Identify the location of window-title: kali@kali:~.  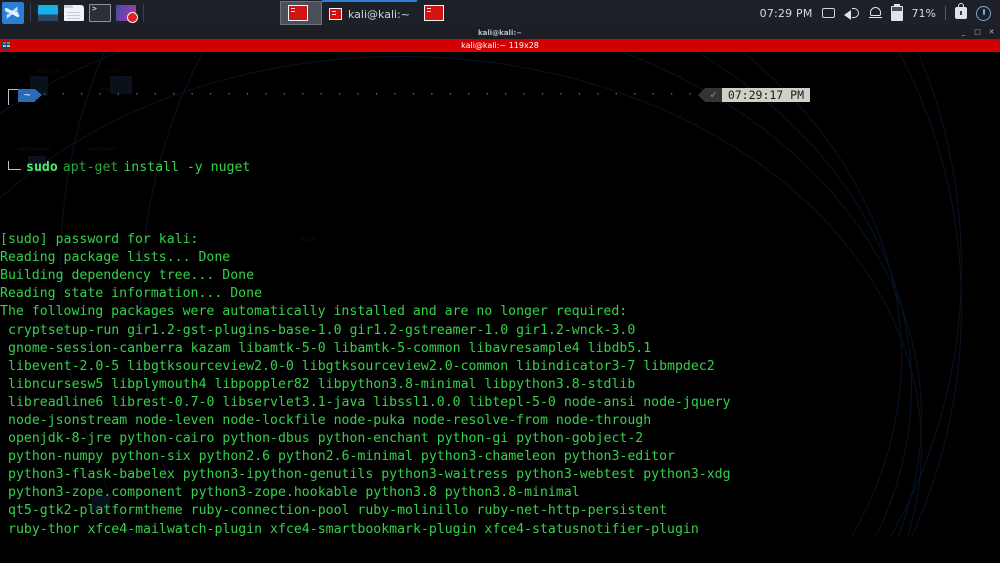
(500, 32).